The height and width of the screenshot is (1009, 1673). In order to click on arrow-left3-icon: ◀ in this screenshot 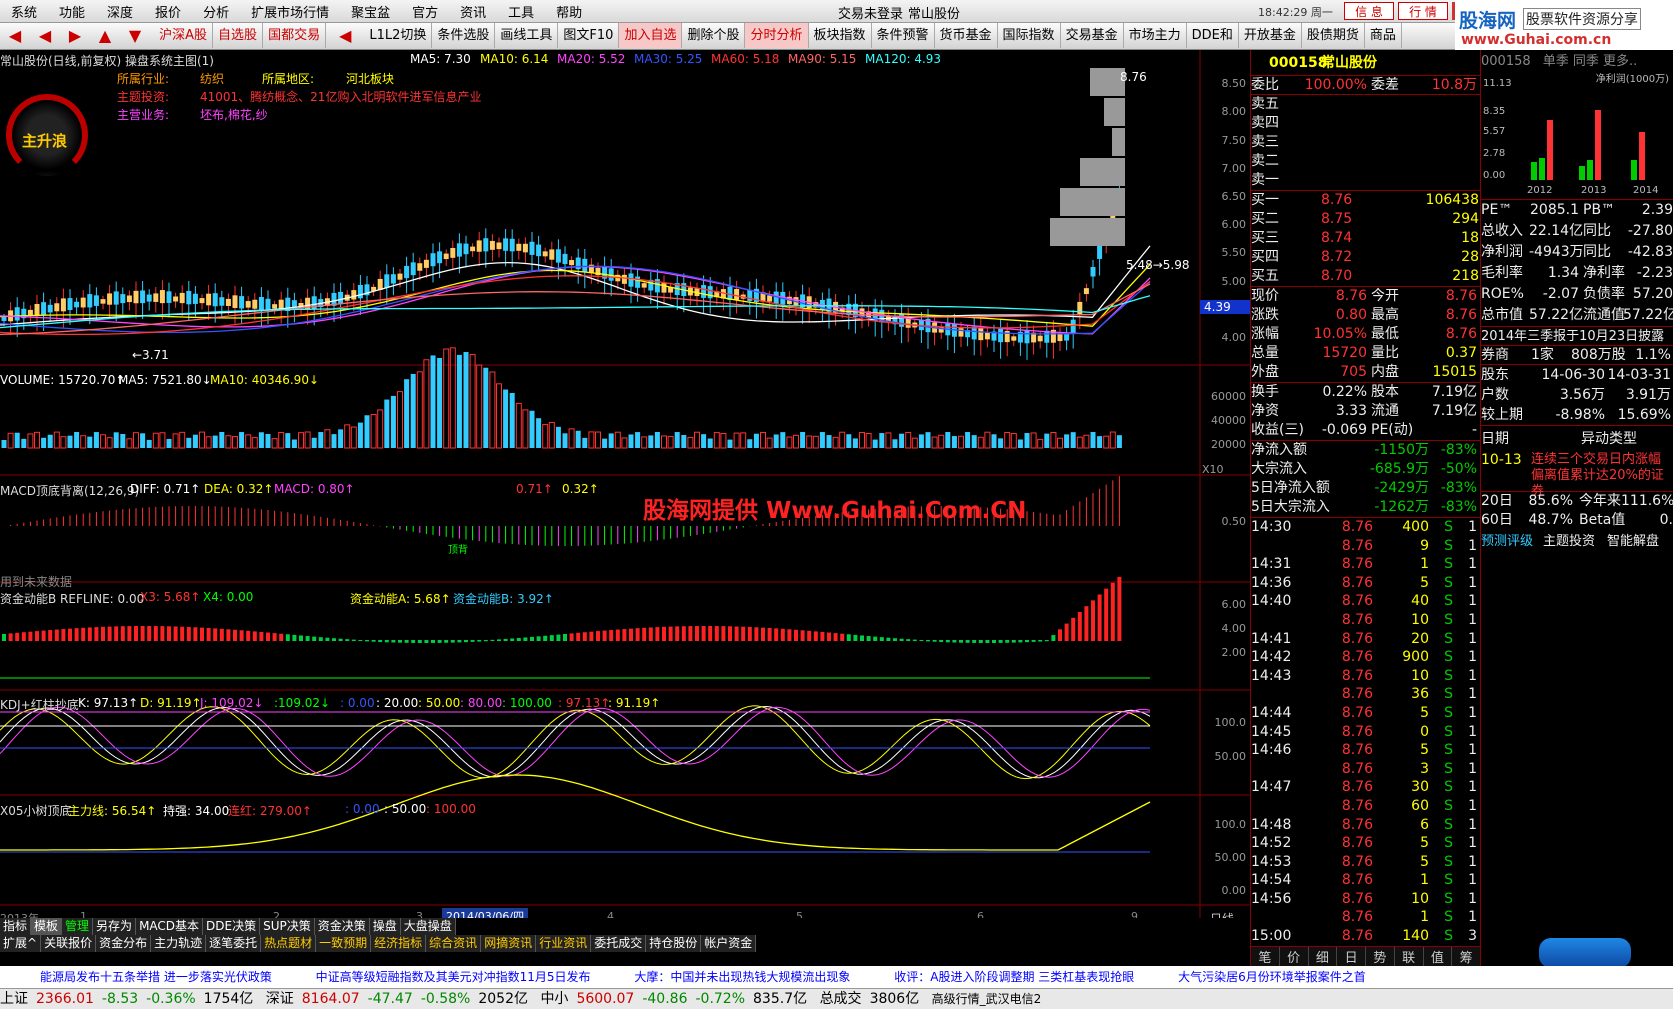, I will do `click(345, 35)`.